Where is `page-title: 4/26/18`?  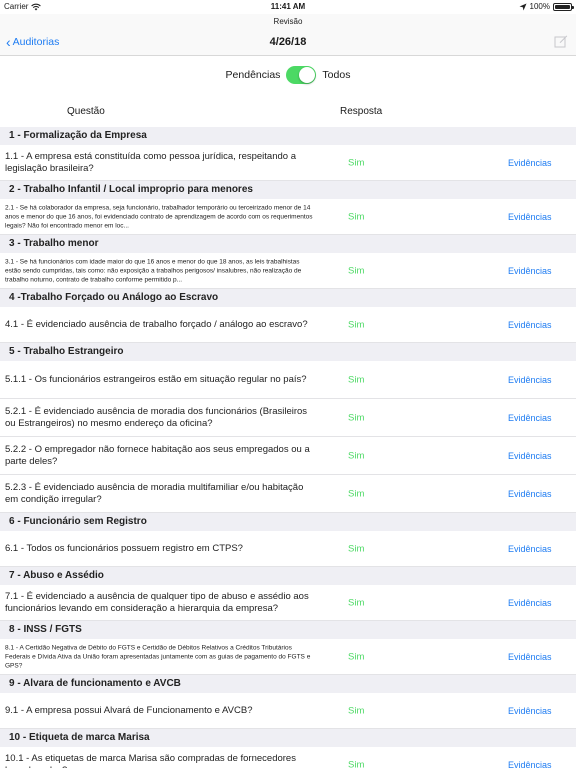
page-title: 4/26/18 is located at coordinates (288, 42).